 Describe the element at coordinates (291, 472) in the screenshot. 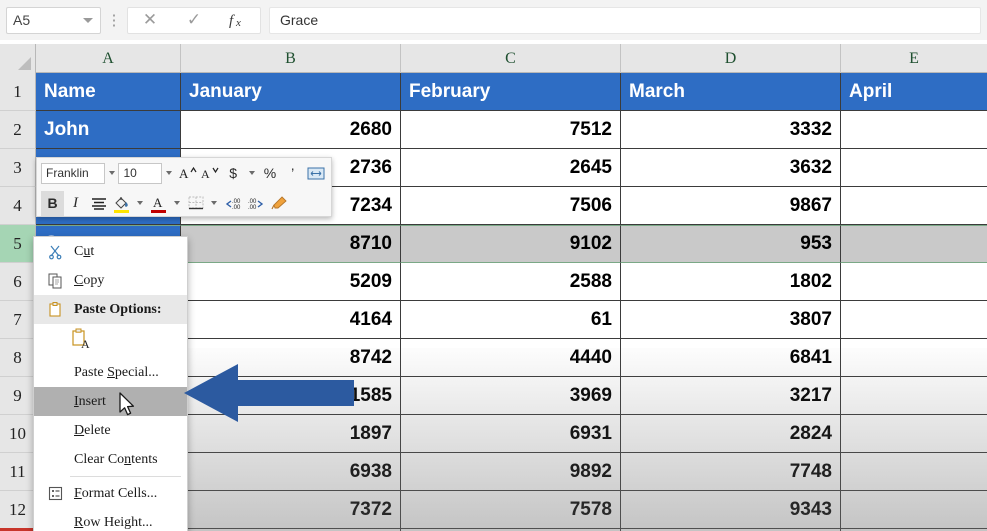

I see `cell-b11: 6938` at that location.